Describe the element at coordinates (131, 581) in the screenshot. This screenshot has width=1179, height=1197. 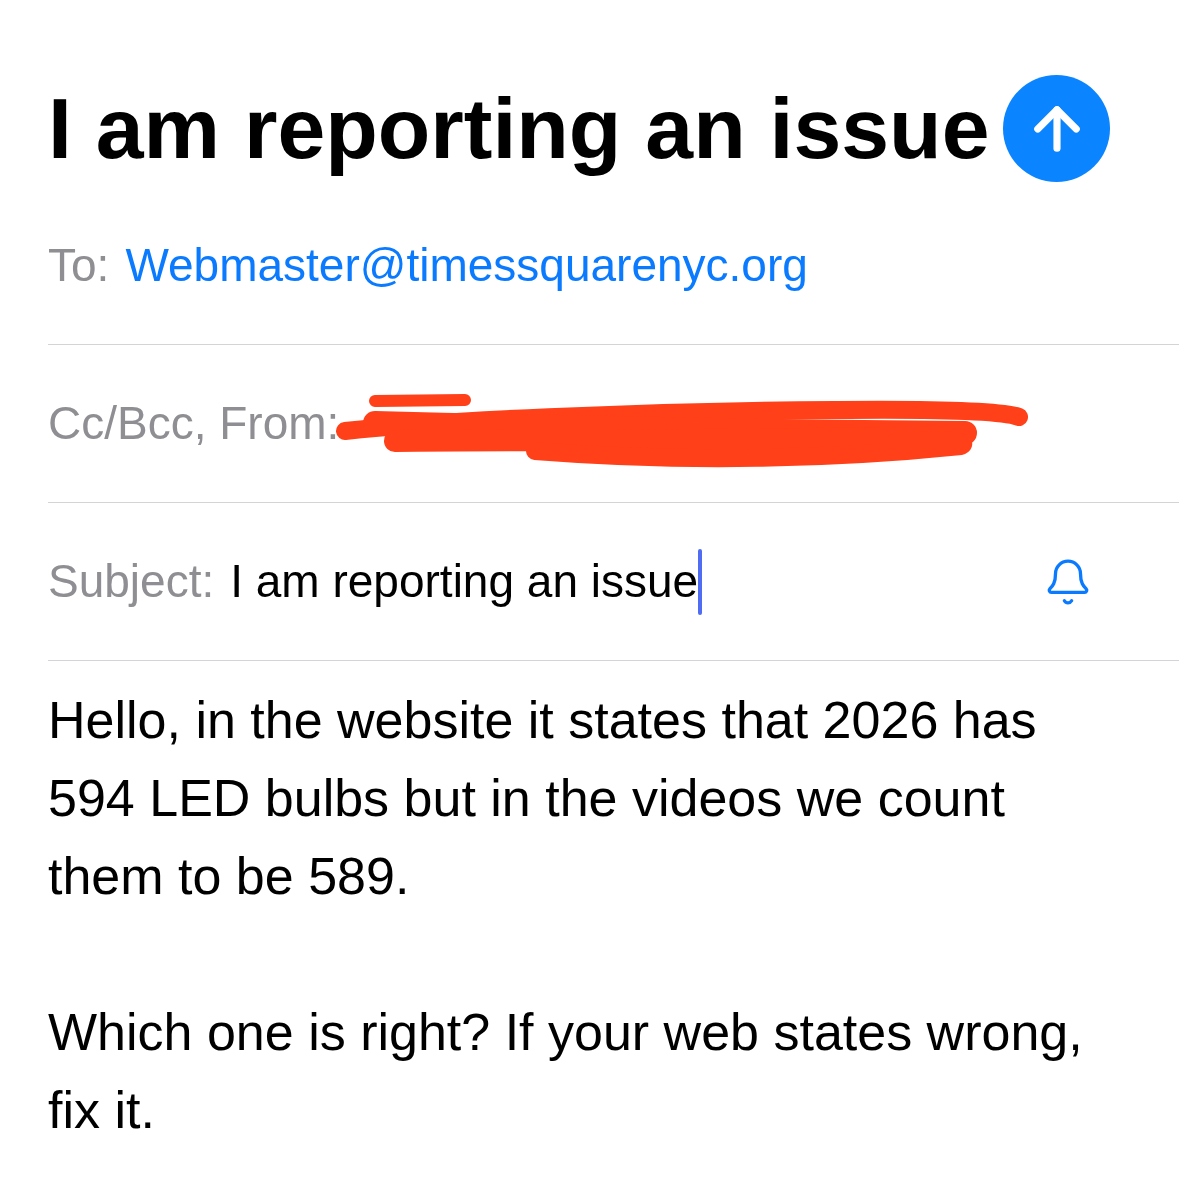
I see `field-label: Subject:` at that location.